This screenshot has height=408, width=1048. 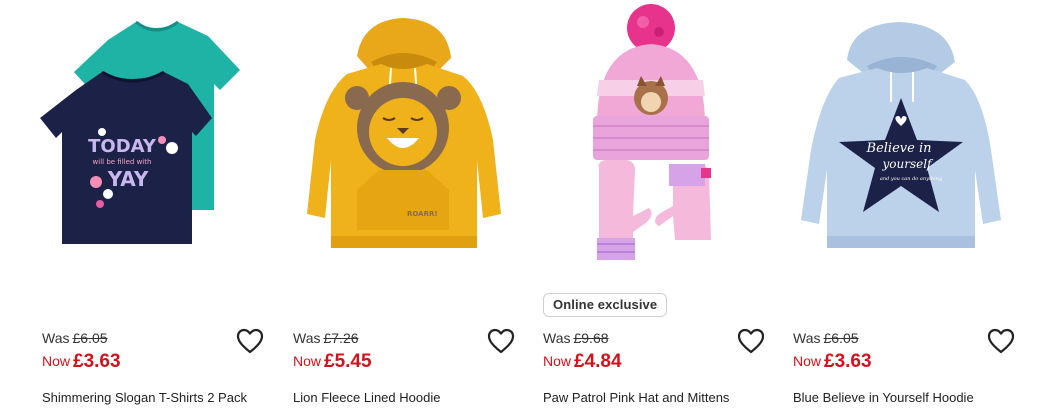 I want to click on product-name-link: Blue Believe in Yourself Hoodie, so click(x=883, y=397).